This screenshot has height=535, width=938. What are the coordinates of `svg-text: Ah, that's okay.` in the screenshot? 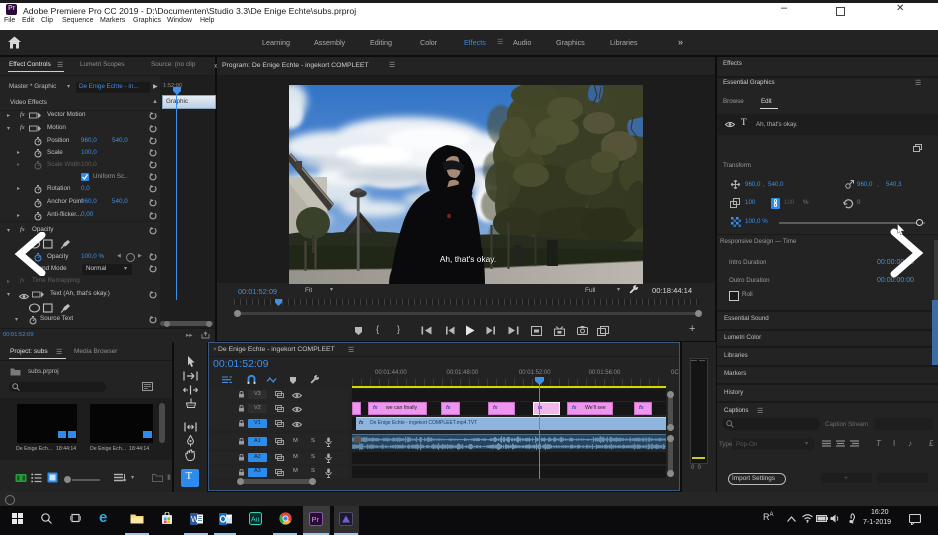 It's located at (468, 259).